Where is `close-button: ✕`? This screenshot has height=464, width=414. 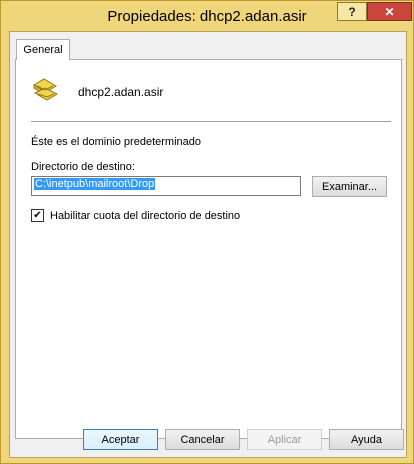
close-button: ✕ is located at coordinates (389, 11).